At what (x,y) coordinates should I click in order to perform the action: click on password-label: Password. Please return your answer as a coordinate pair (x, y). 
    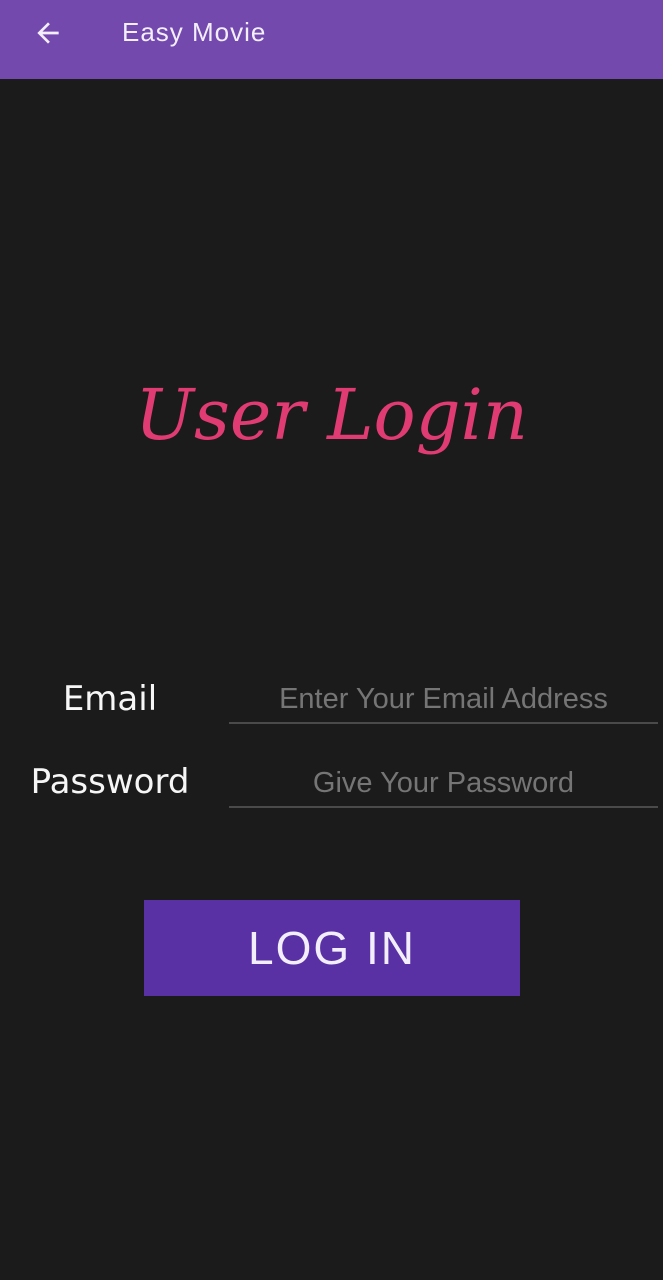
    Looking at the image, I should click on (110, 782).